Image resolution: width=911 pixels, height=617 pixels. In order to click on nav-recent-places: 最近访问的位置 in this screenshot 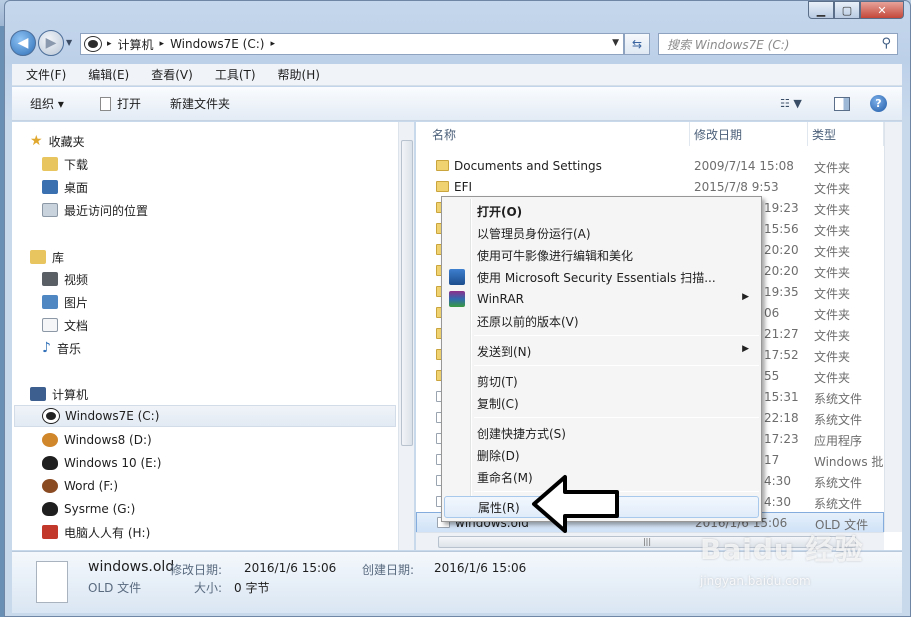, I will do `click(95, 210)`.